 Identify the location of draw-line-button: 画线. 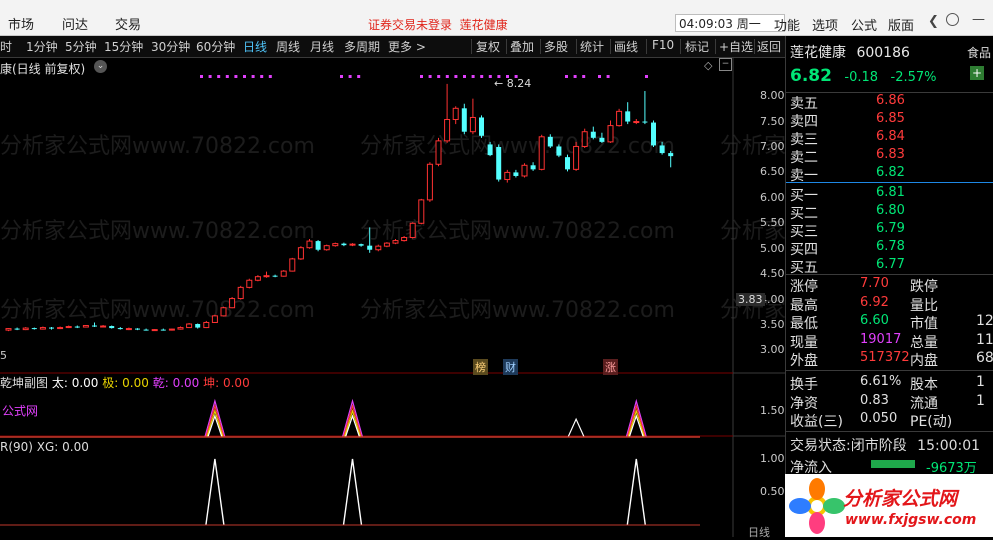
(626, 46).